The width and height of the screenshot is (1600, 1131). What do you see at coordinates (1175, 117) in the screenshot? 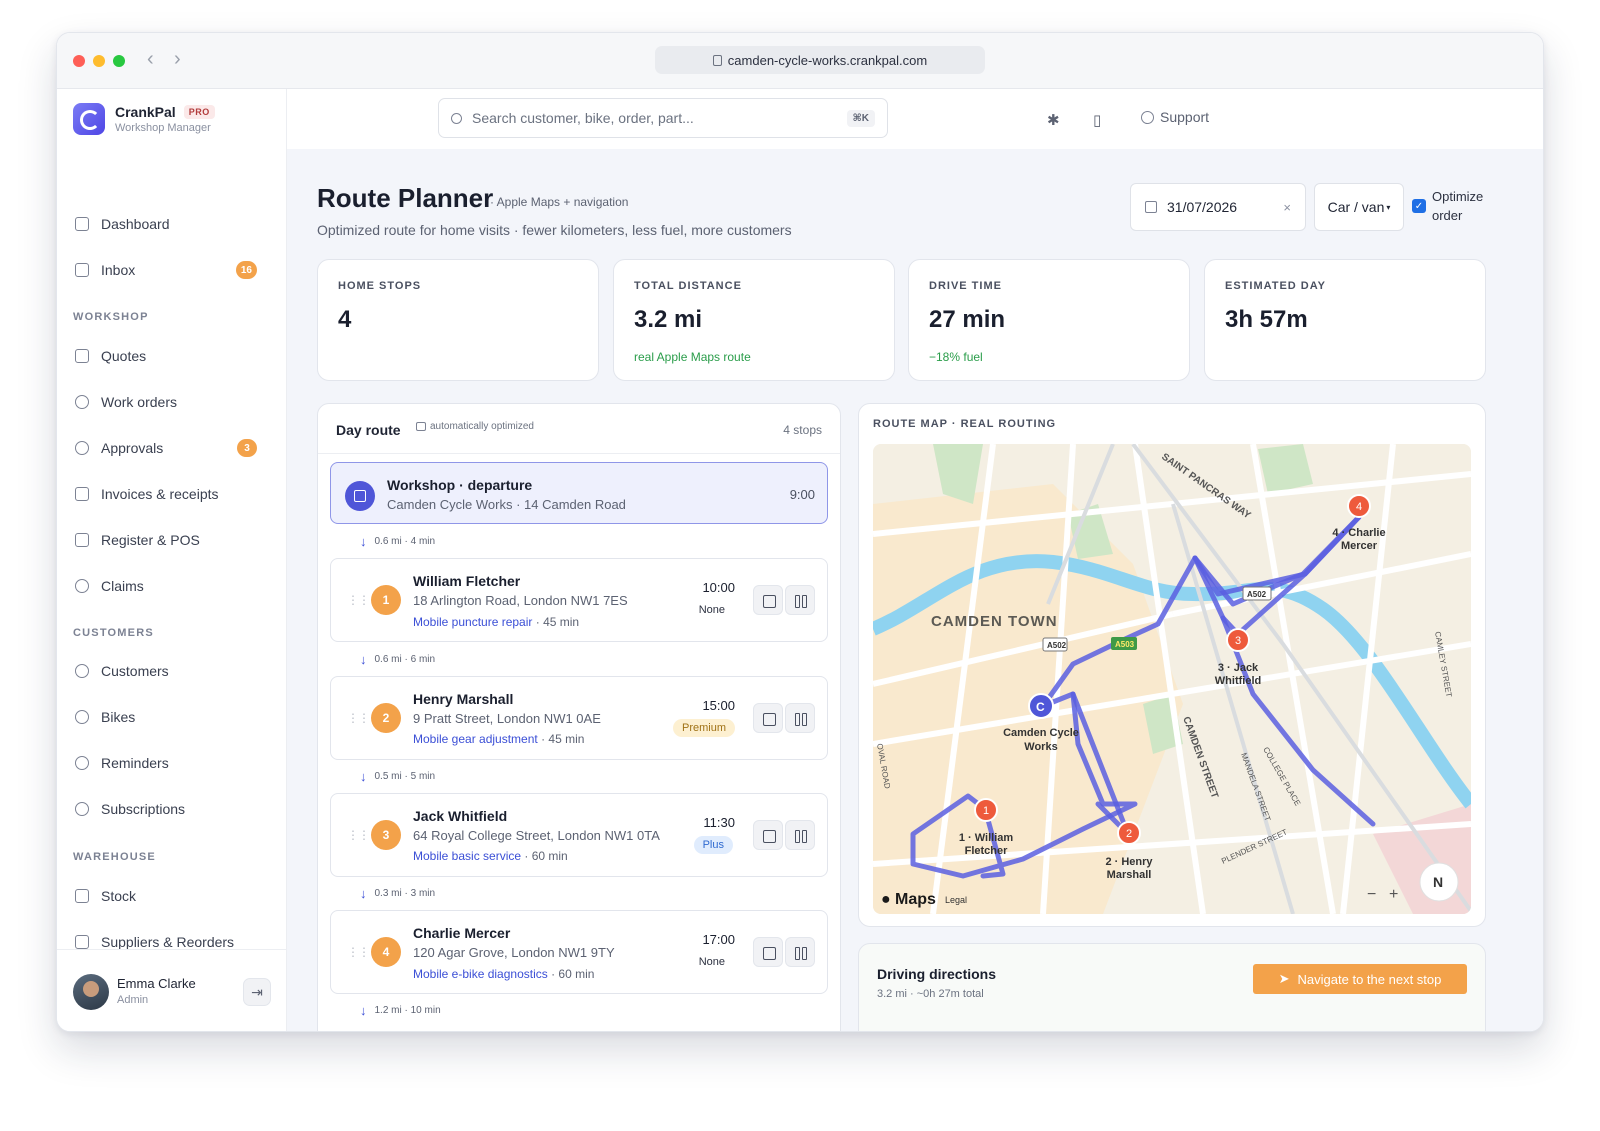
I see `support-link: Support` at bounding box center [1175, 117].